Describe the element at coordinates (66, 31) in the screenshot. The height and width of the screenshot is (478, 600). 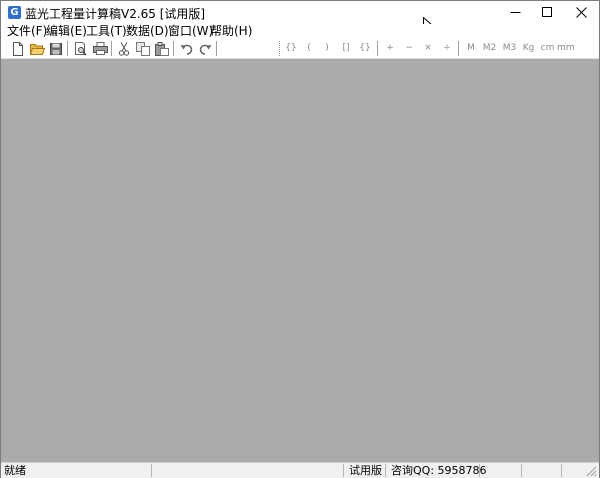
I see `menu-edit: 编辑(E)` at that location.